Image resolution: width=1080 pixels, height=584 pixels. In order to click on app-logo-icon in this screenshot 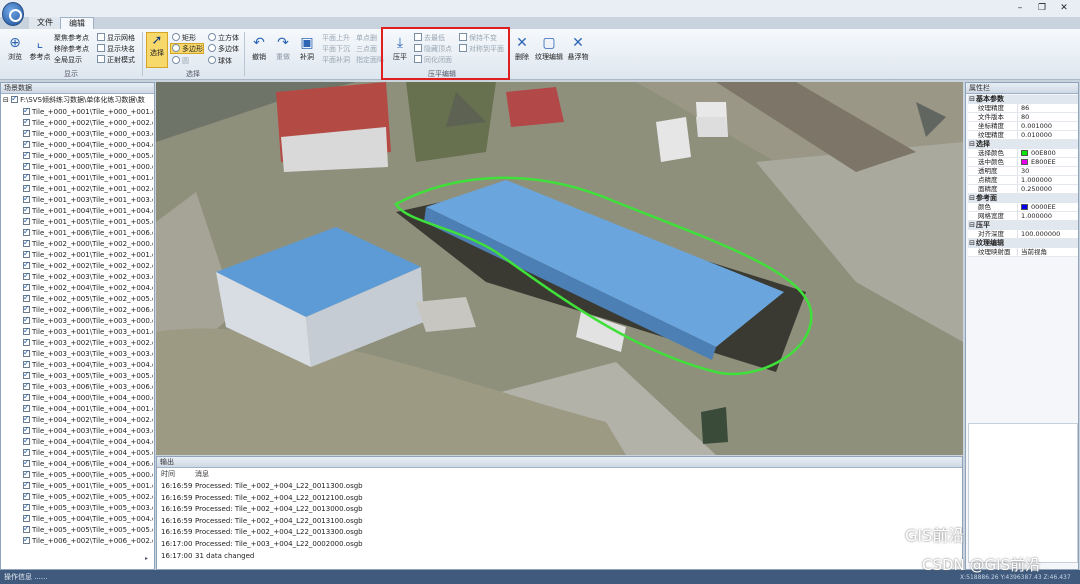, I will do `click(13, 14)`.